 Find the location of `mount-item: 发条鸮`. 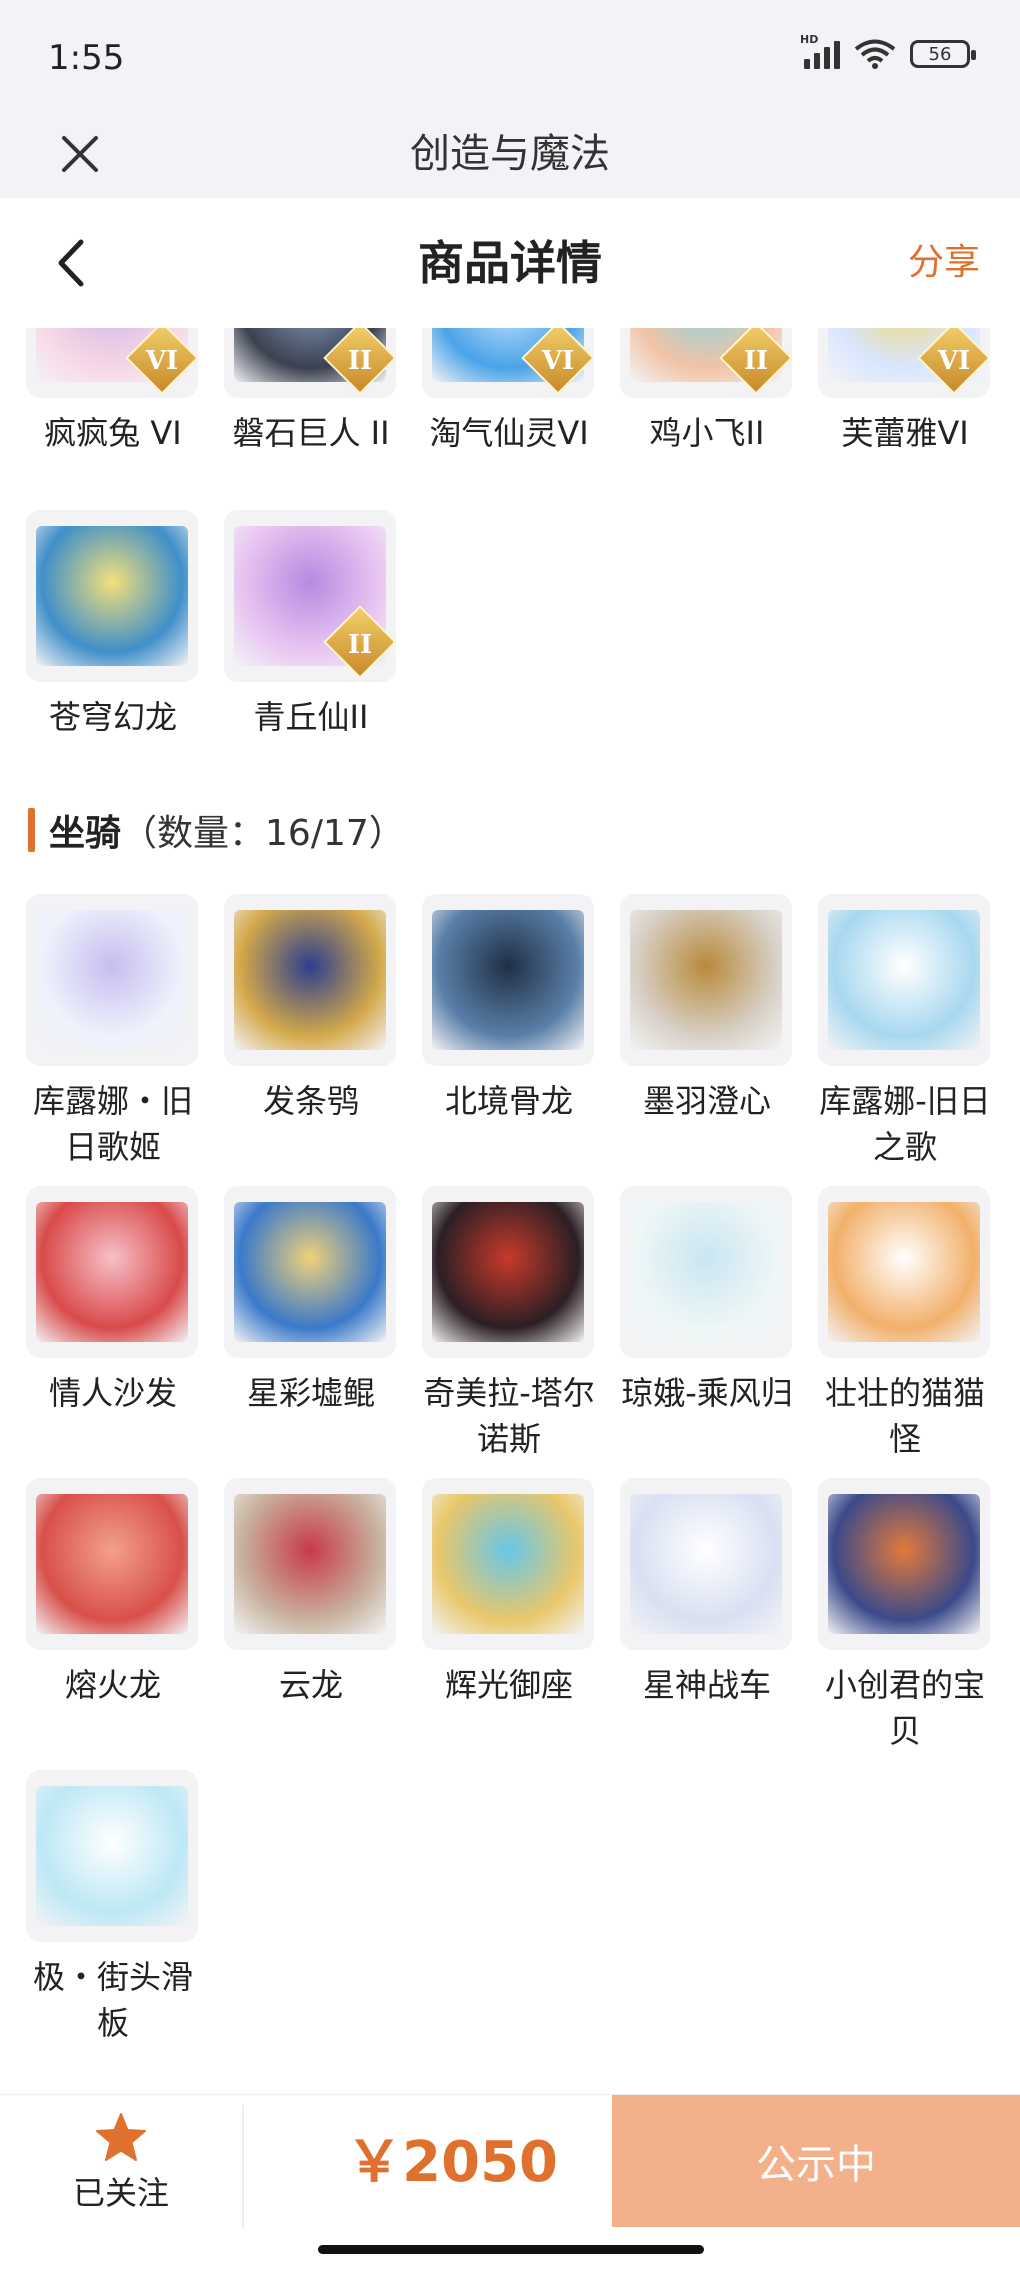

mount-item: 发条鸮 is located at coordinates (311, 1009).